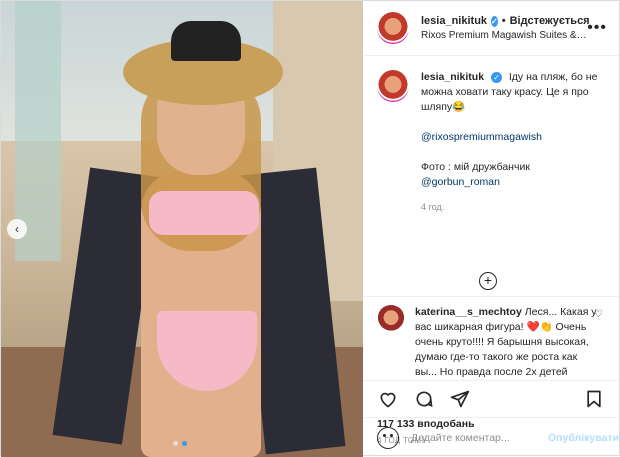 The width and height of the screenshot is (620, 457). I want to click on caption-photo-mention: @gorbun_roman, so click(513, 182).